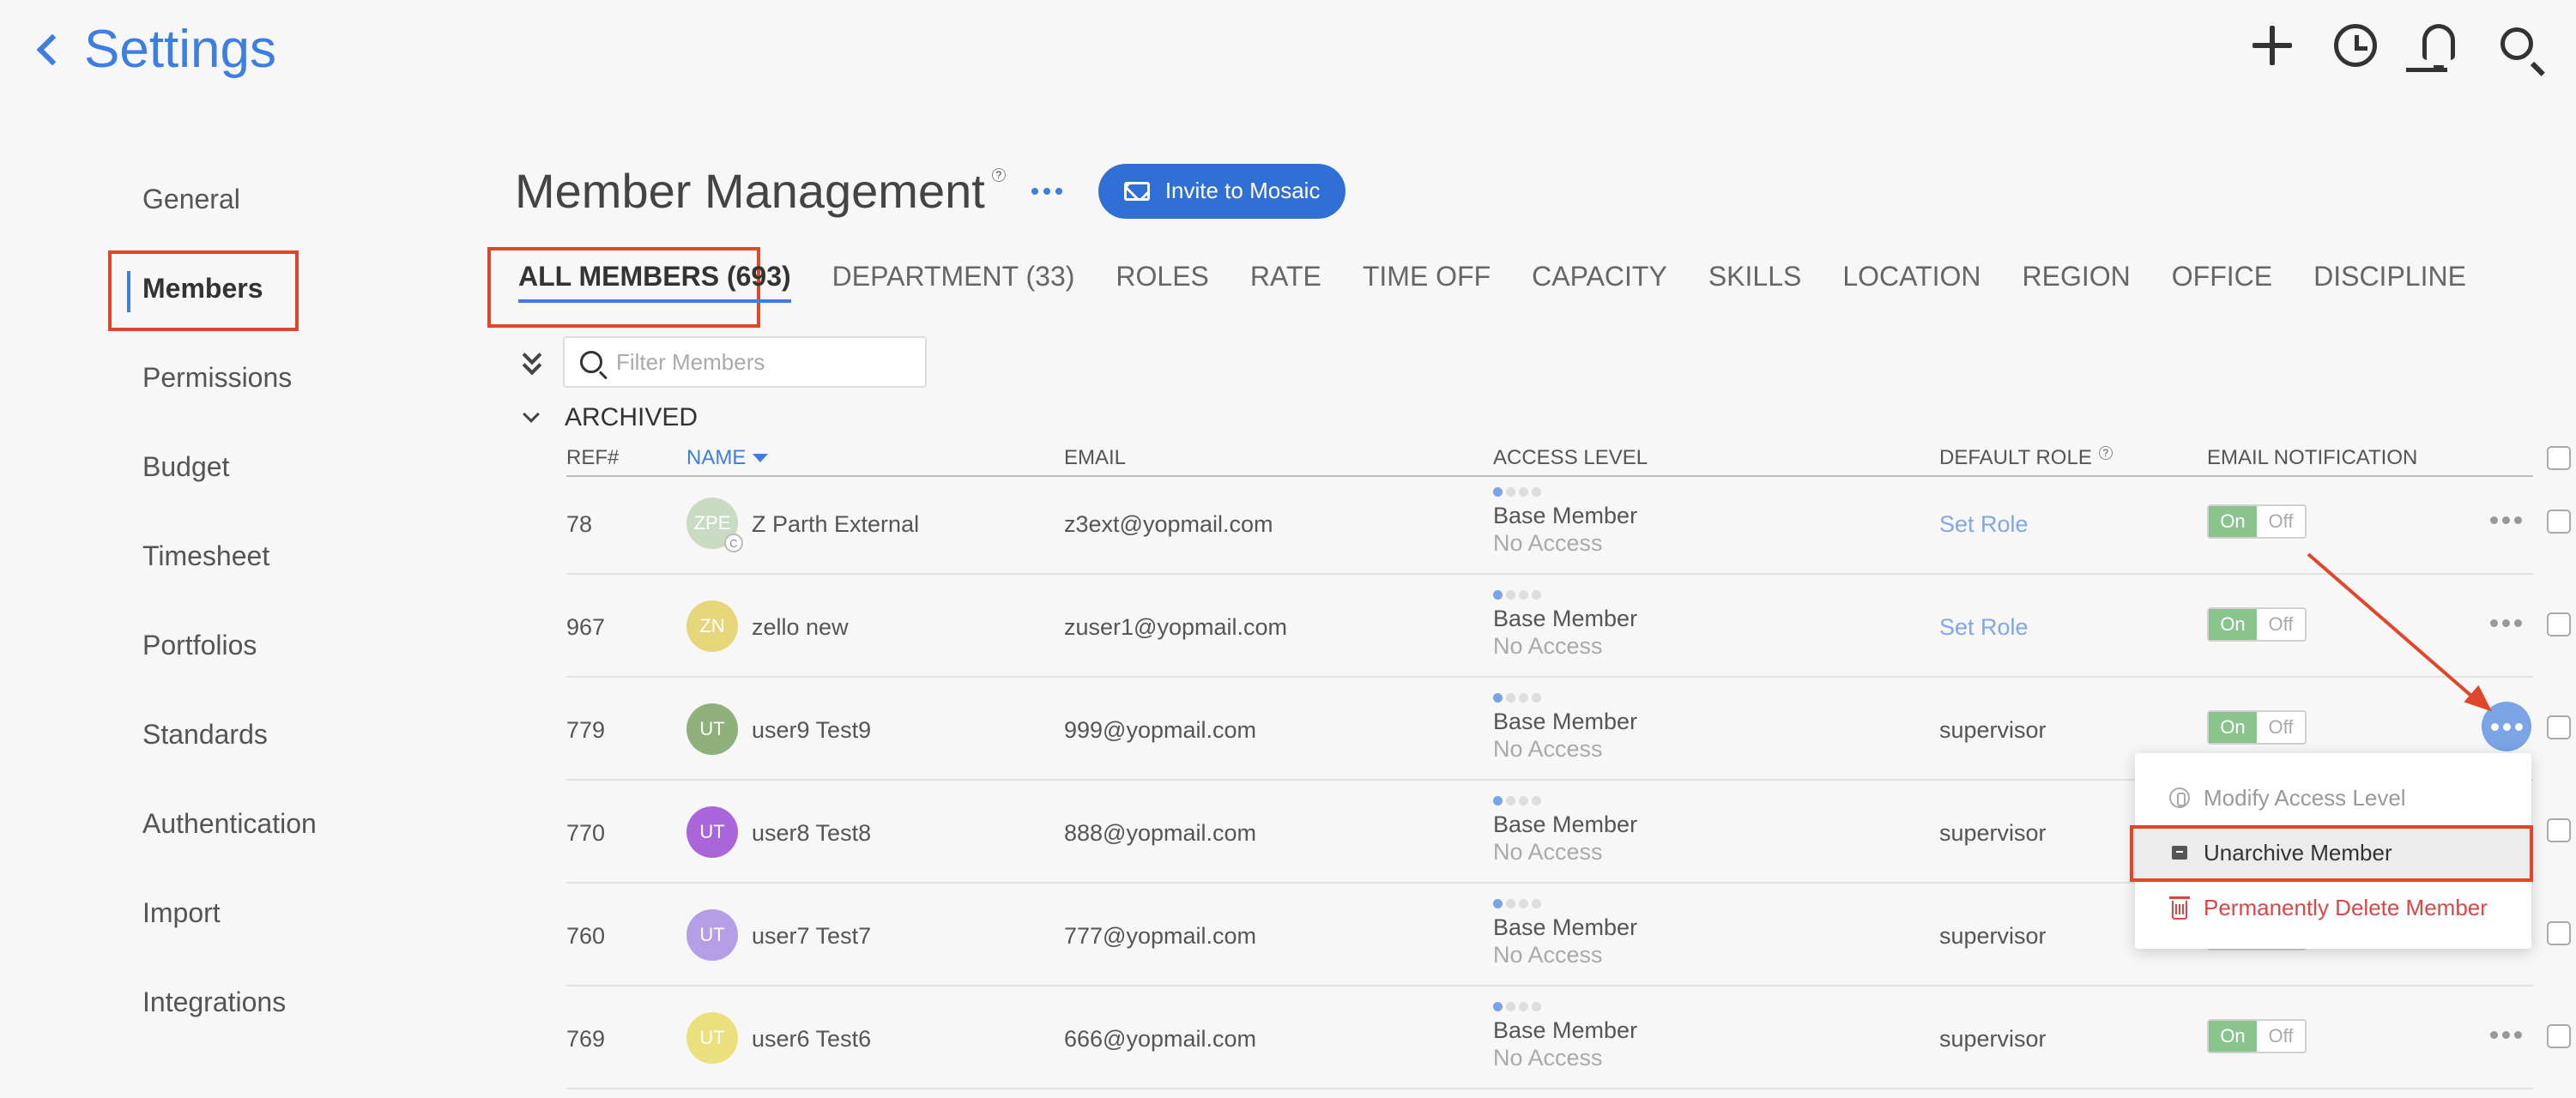 The width and height of the screenshot is (2576, 1098). I want to click on more-options-icon, so click(1046, 191).